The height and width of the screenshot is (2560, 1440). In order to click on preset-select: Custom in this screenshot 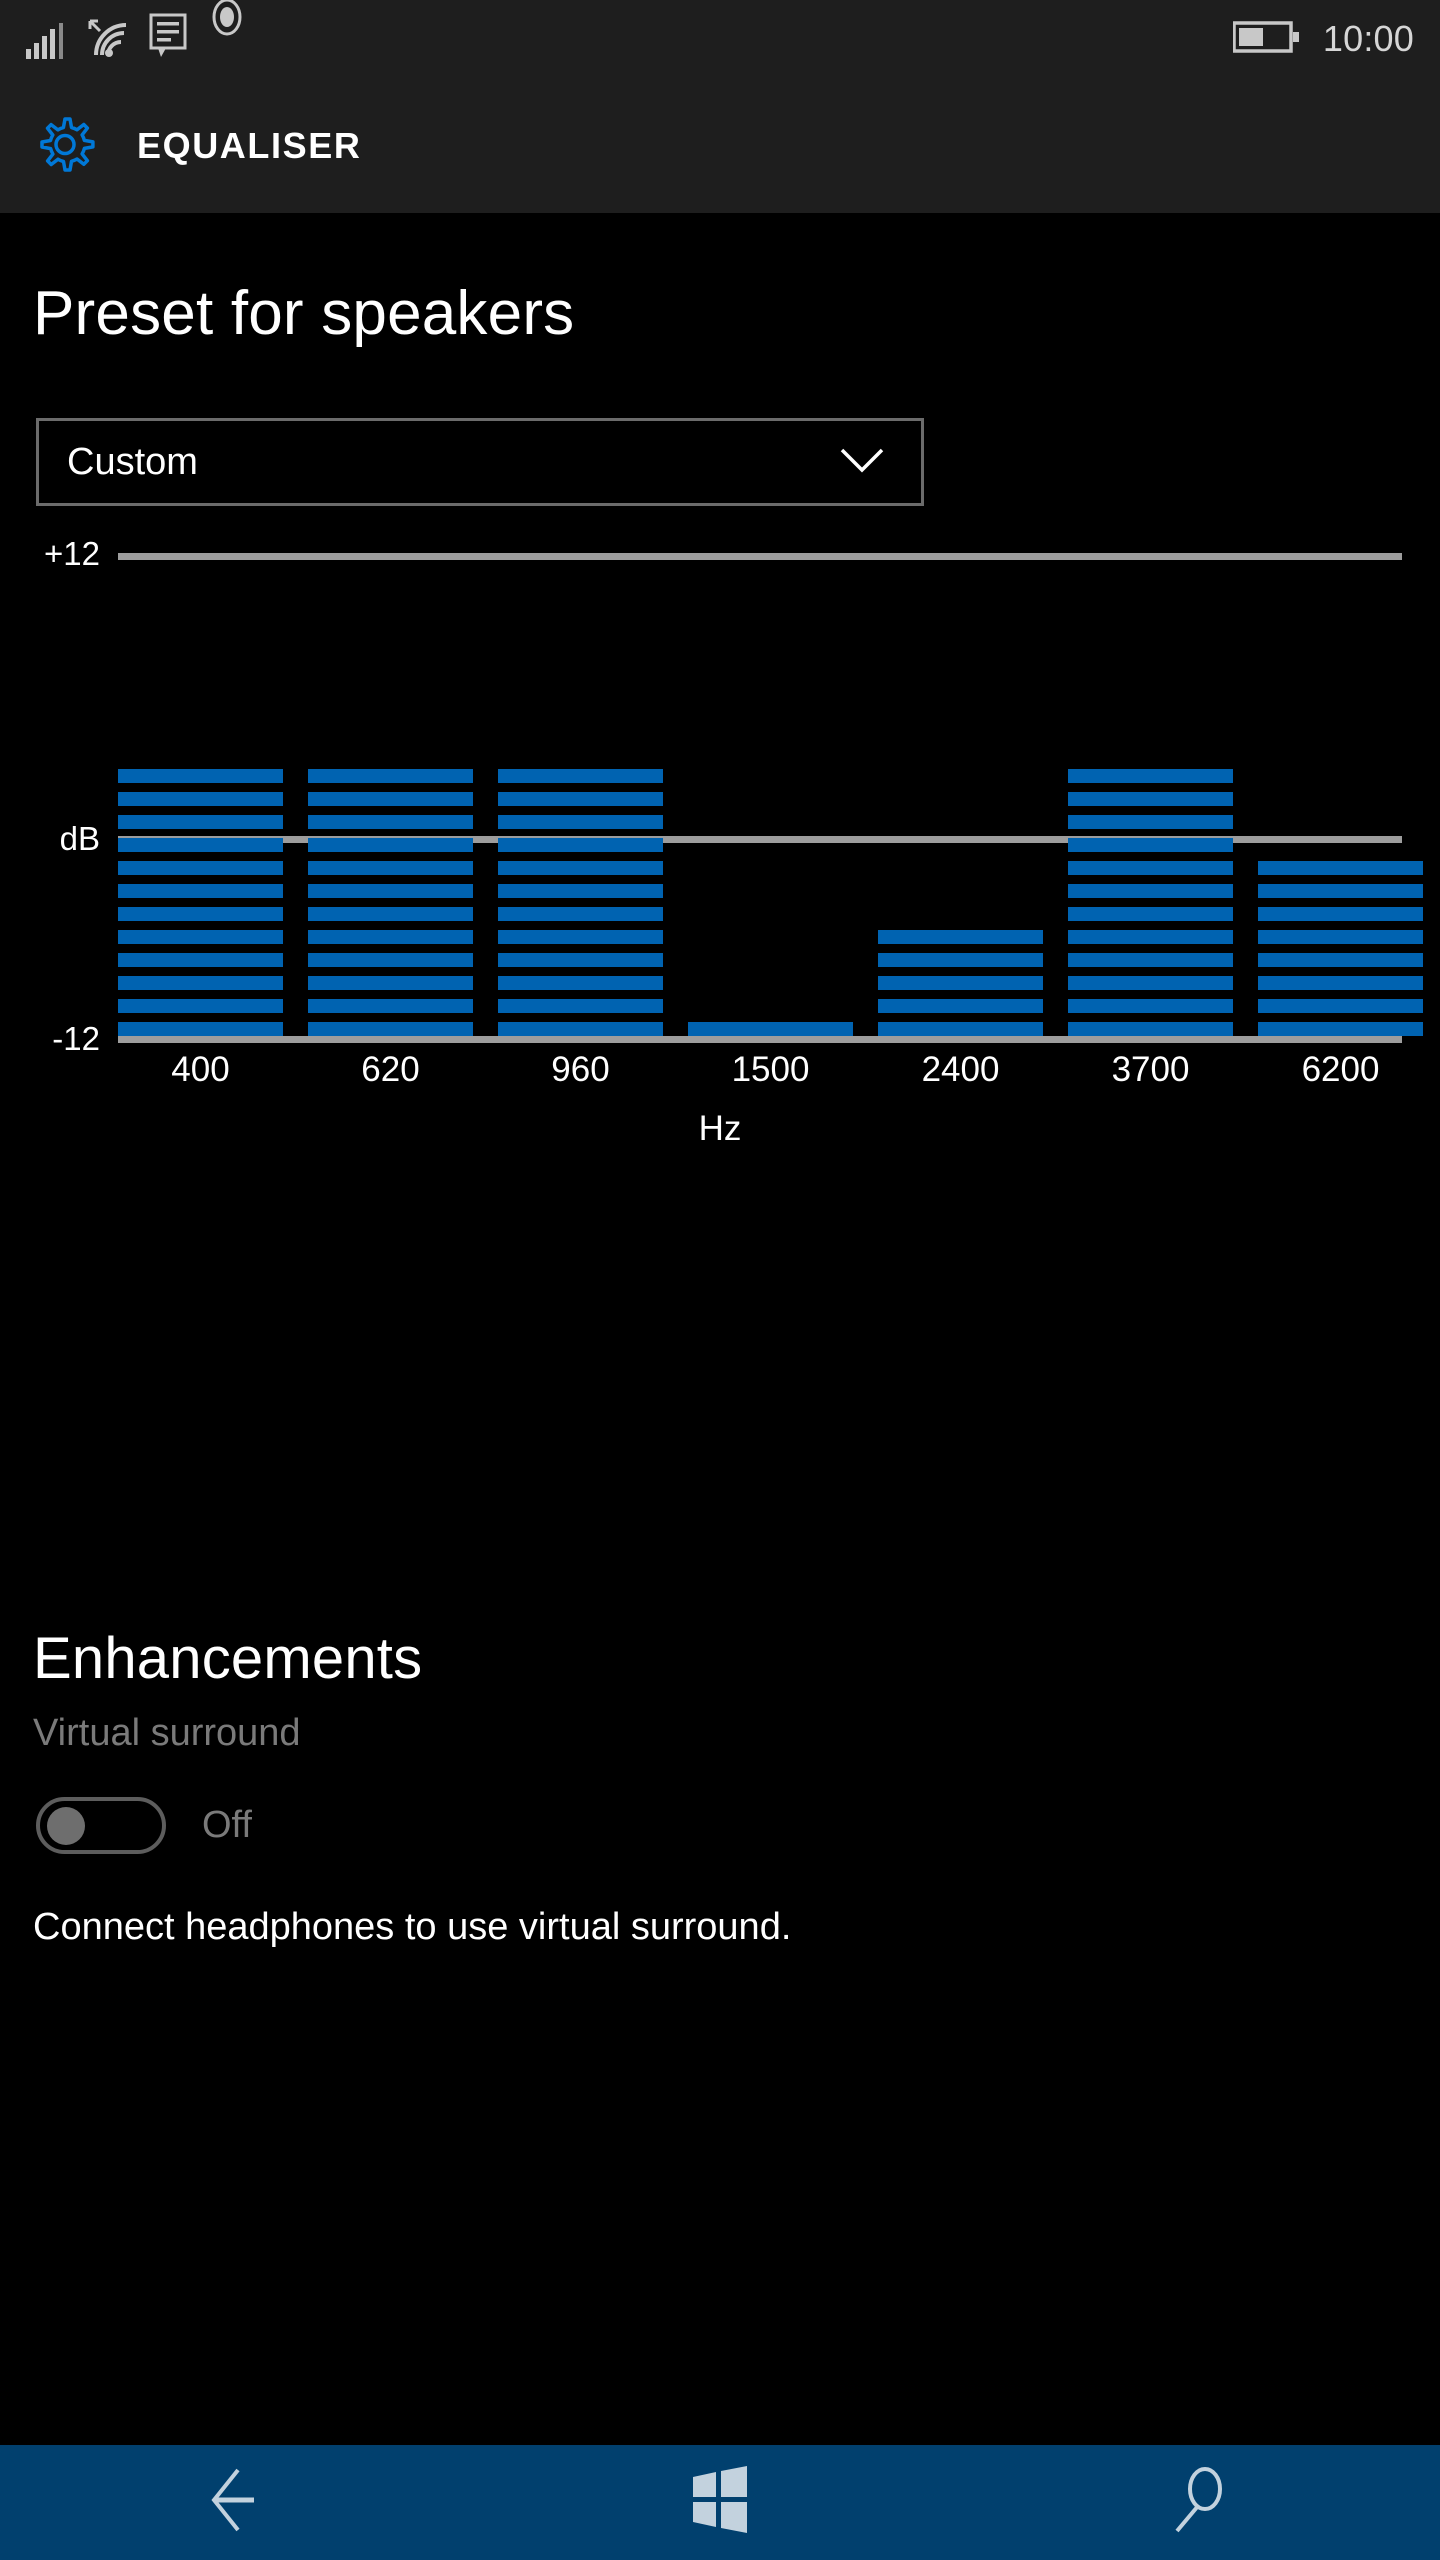, I will do `click(480, 462)`.